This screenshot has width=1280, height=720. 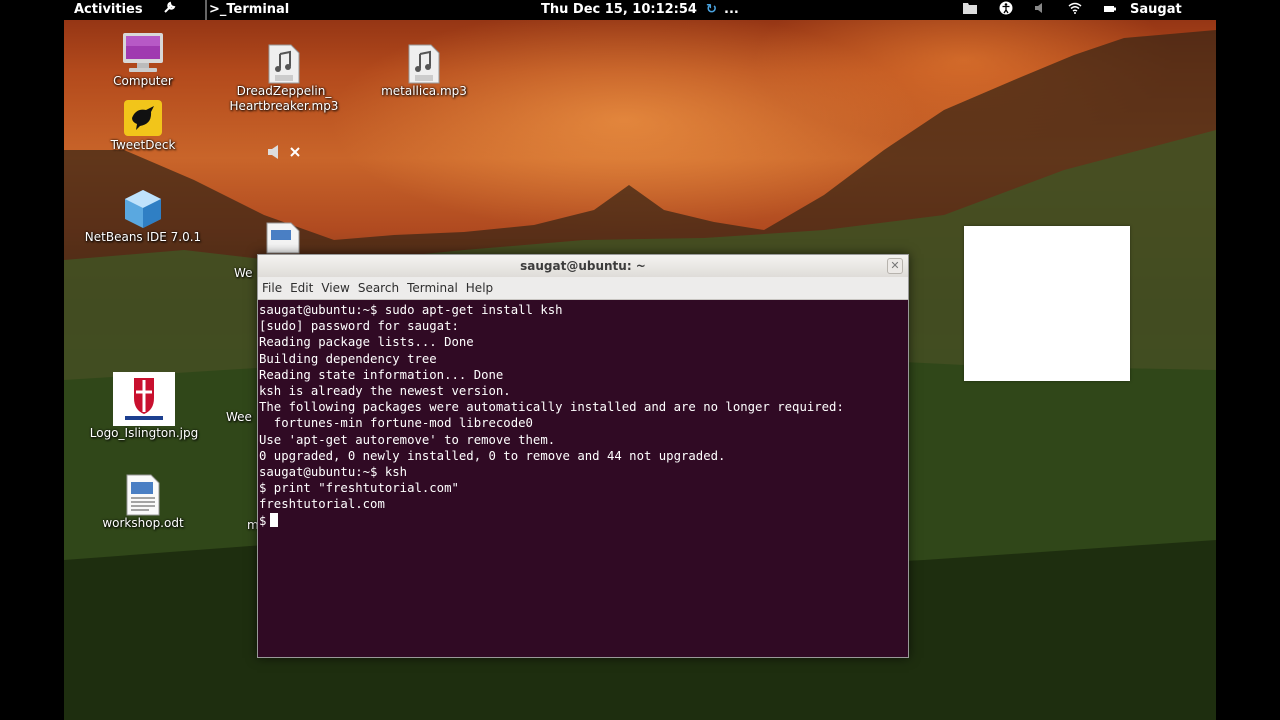 What do you see at coordinates (243, 273) in the screenshot?
I see `partial-icon-label: We` at bounding box center [243, 273].